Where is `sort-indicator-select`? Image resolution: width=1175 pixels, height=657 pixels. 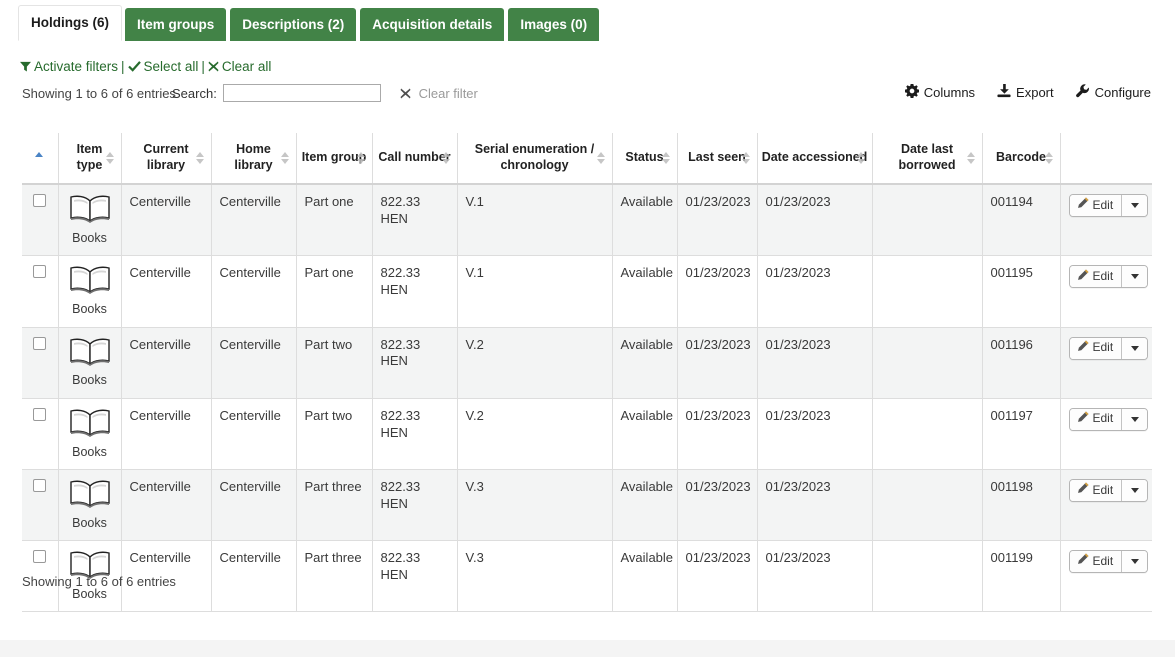
sort-indicator-select is located at coordinates (39, 158).